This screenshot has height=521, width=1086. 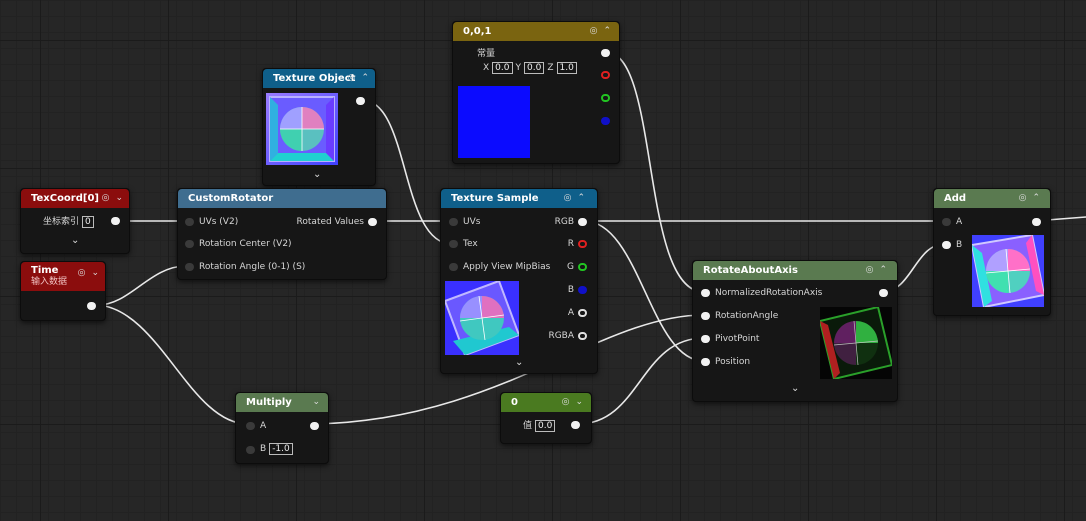 What do you see at coordinates (536, 92) in the screenshot?
I see `constant3vector-node: 0,0,1 ◎ ⌃ 常量 X 0.0 Y 0.0 Z 1.0` at bounding box center [536, 92].